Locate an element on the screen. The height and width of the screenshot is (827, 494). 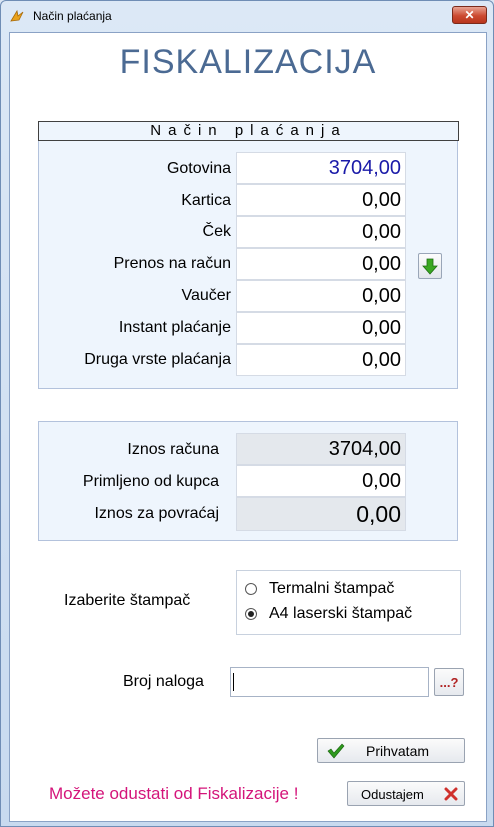
payment-row-label: Druga vrste plaćanja is located at coordinates (157, 359).